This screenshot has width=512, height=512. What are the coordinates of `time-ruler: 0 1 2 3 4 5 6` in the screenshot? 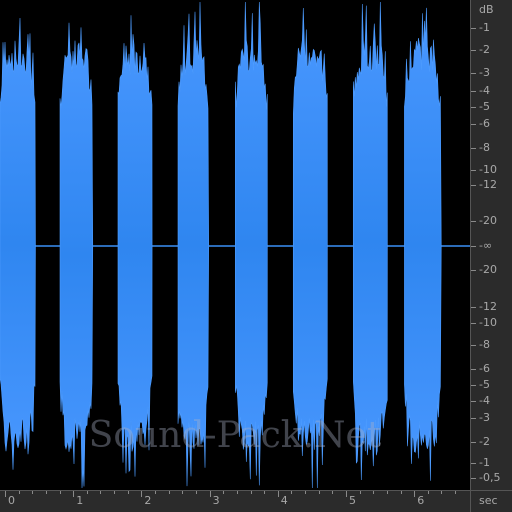 It's located at (235, 501).